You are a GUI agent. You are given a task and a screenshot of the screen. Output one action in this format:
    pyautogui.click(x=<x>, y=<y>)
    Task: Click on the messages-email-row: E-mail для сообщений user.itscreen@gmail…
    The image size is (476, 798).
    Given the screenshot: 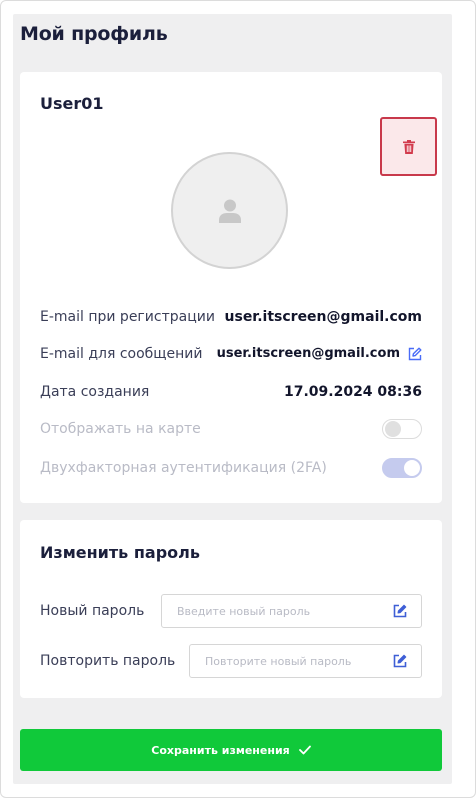 What is the action you would take?
    pyautogui.click(x=231, y=354)
    